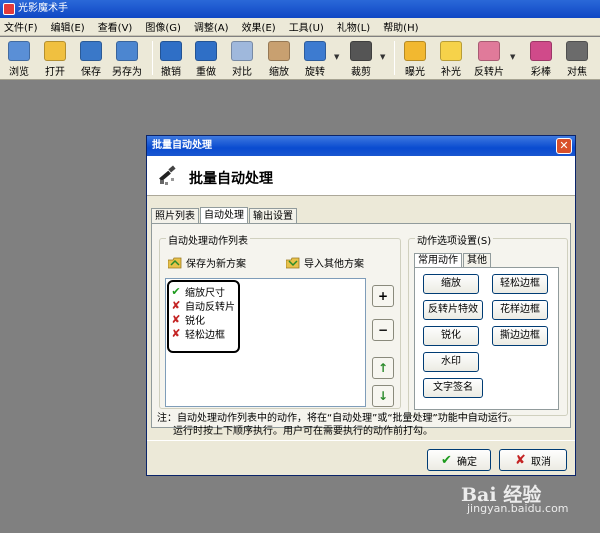 This screenshot has width=600, height=533. What do you see at coordinates (334, 264) in the screenshot?
I see `import-scheme-label: 导入其他方案` at bounding box center [334, 264].